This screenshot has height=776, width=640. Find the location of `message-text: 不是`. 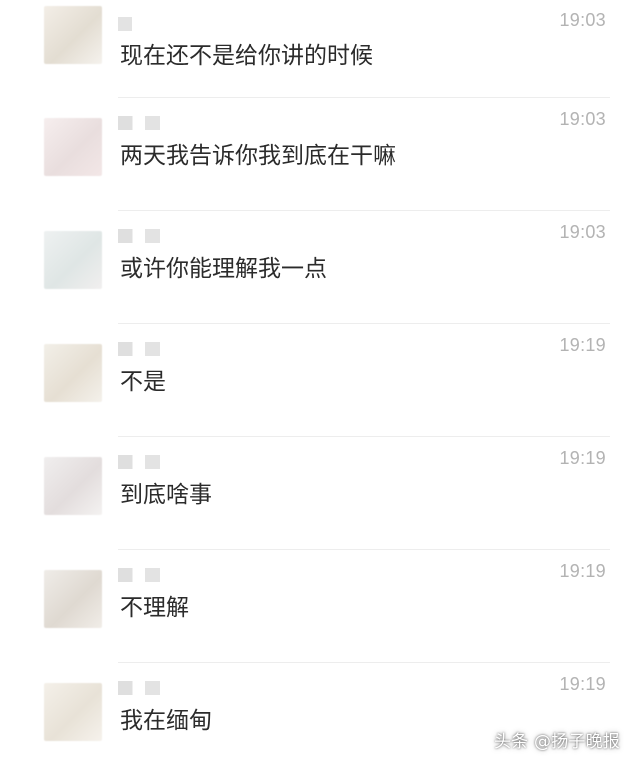

message-text: 不是 is located at coordinates (143, 382).